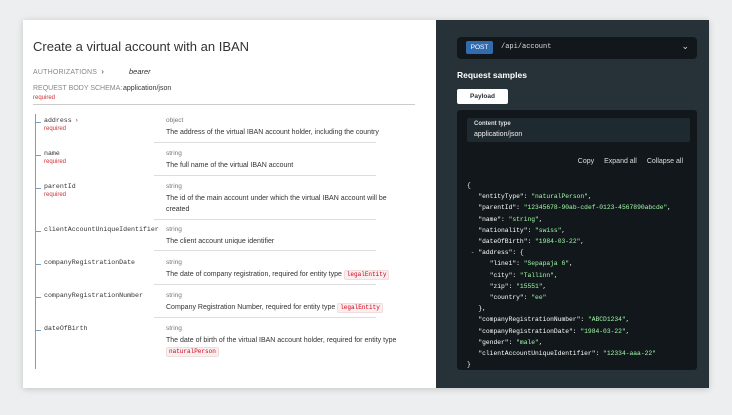 The width and height of the screenshot is (732, 415). What do you see at coordinates (175, 120) in the screenshot?
I see `property-type: object` at bounding box center [175, 120].